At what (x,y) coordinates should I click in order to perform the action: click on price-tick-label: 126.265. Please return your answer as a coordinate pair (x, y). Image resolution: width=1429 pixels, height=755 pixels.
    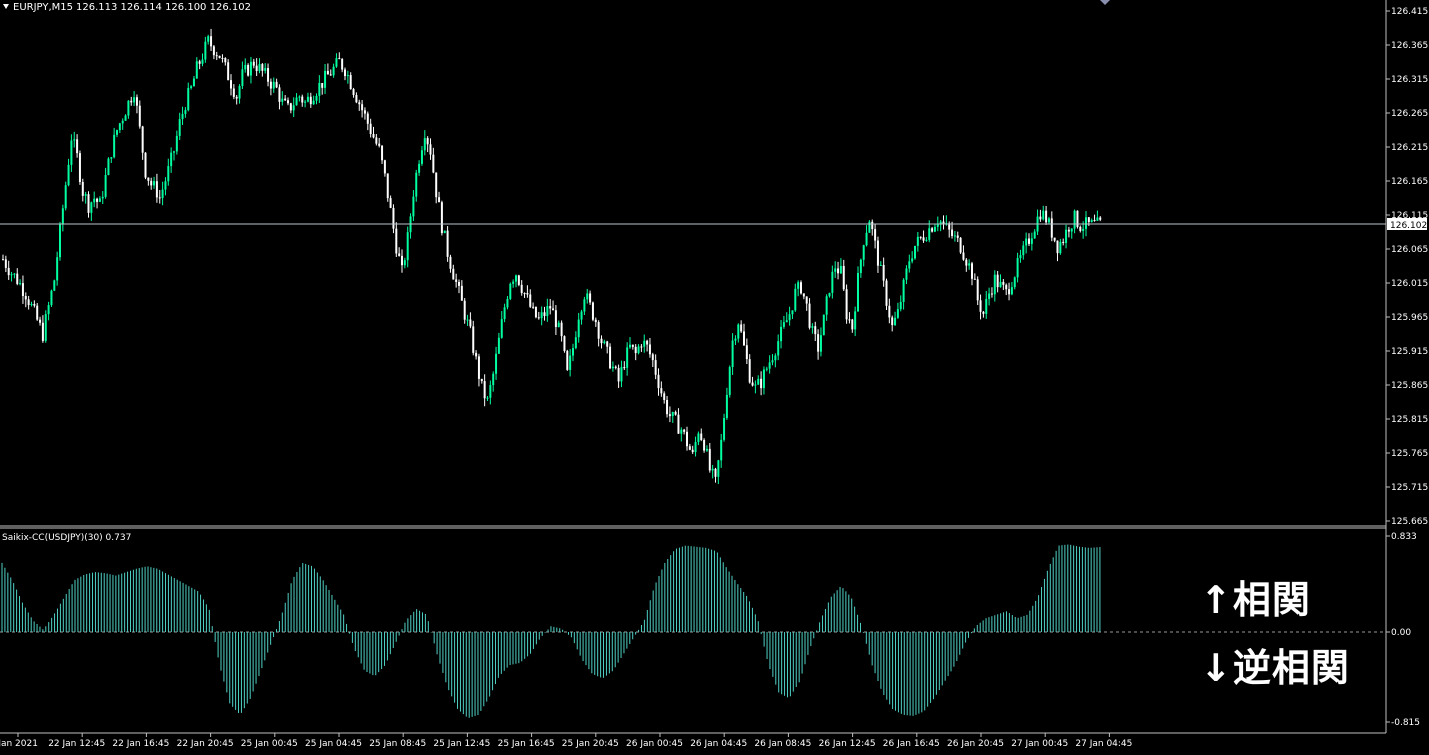
    Looking at the image, I should click on (1409, 114).